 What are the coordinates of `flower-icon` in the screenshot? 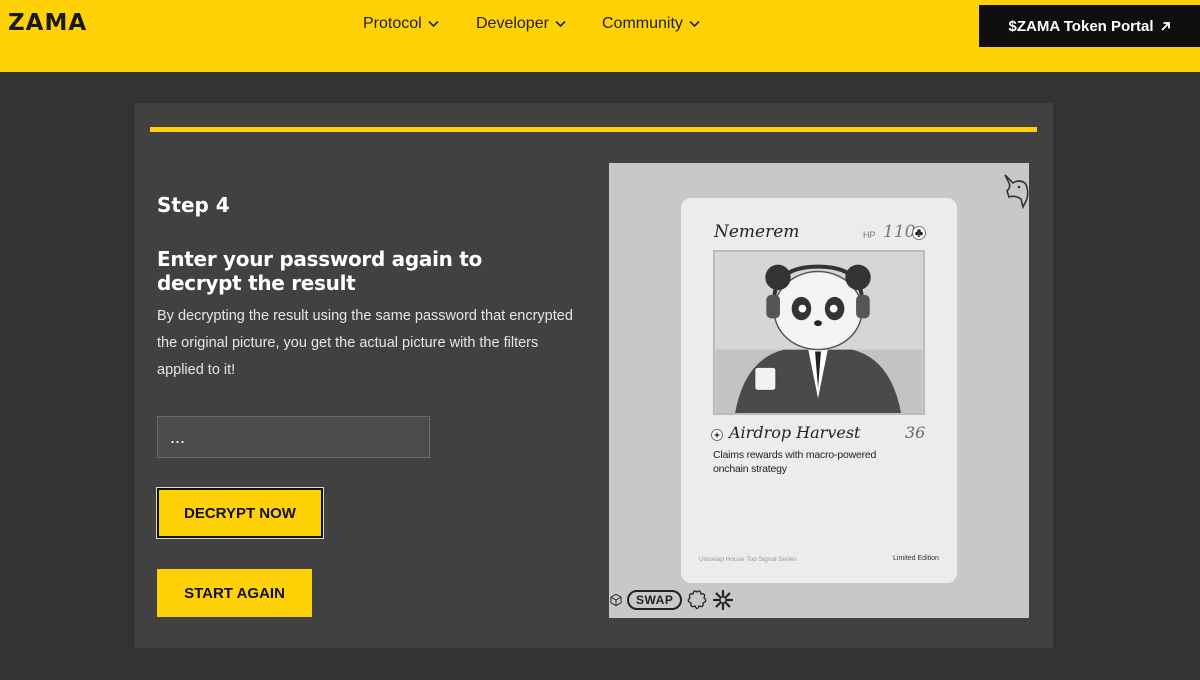 It's located at (697, 600).